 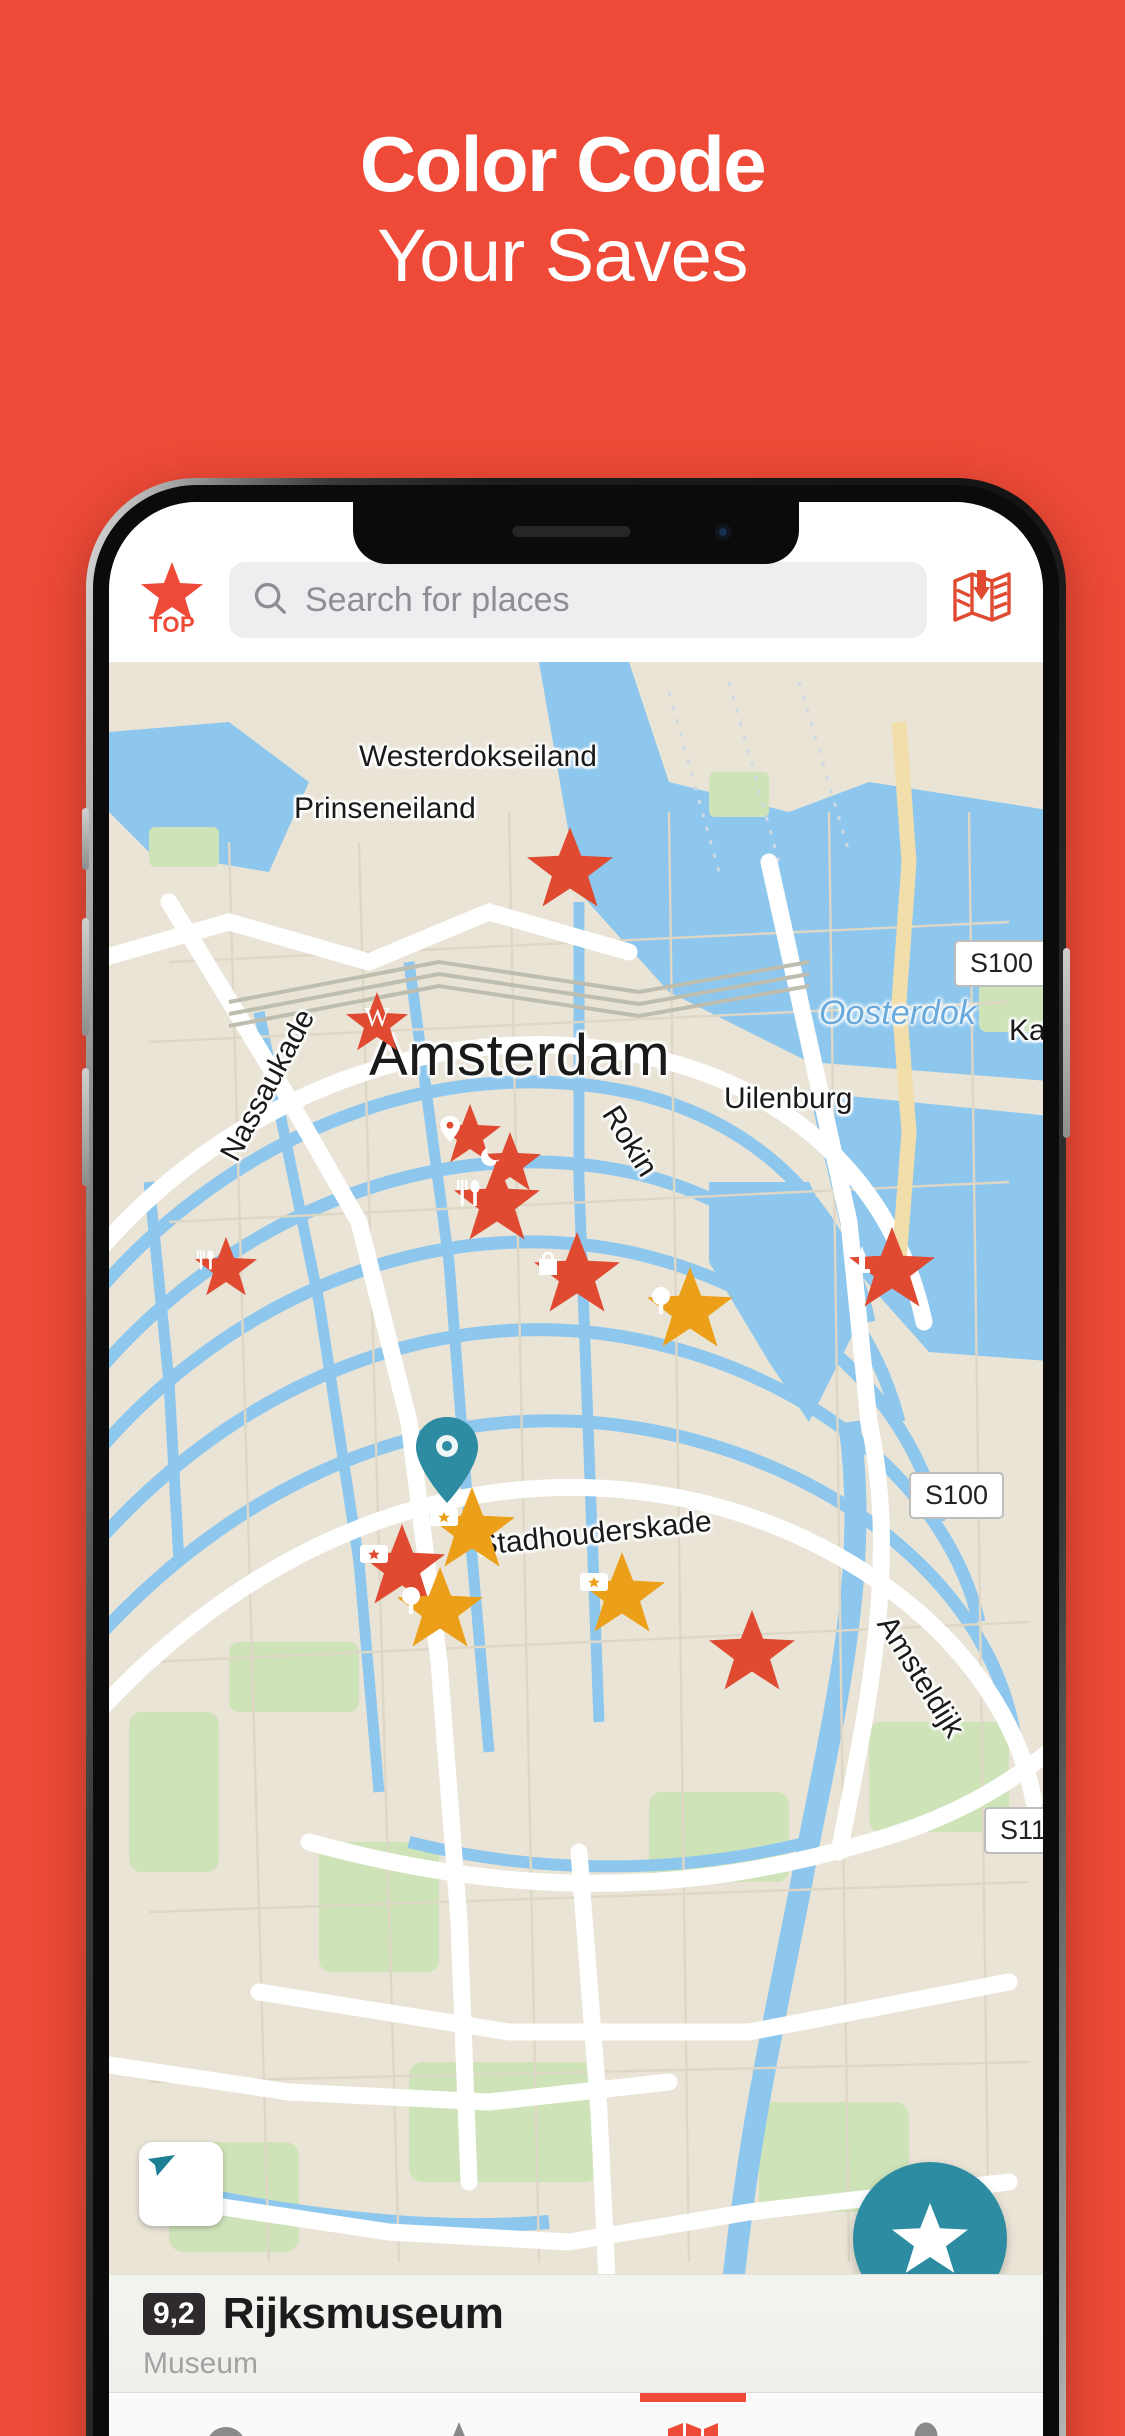 What do you see at coordinates (576, 2314) in the screenshot?
I see `place-info-row: 9,2 Rijksmuseum` at bounding box center [576, 2314].